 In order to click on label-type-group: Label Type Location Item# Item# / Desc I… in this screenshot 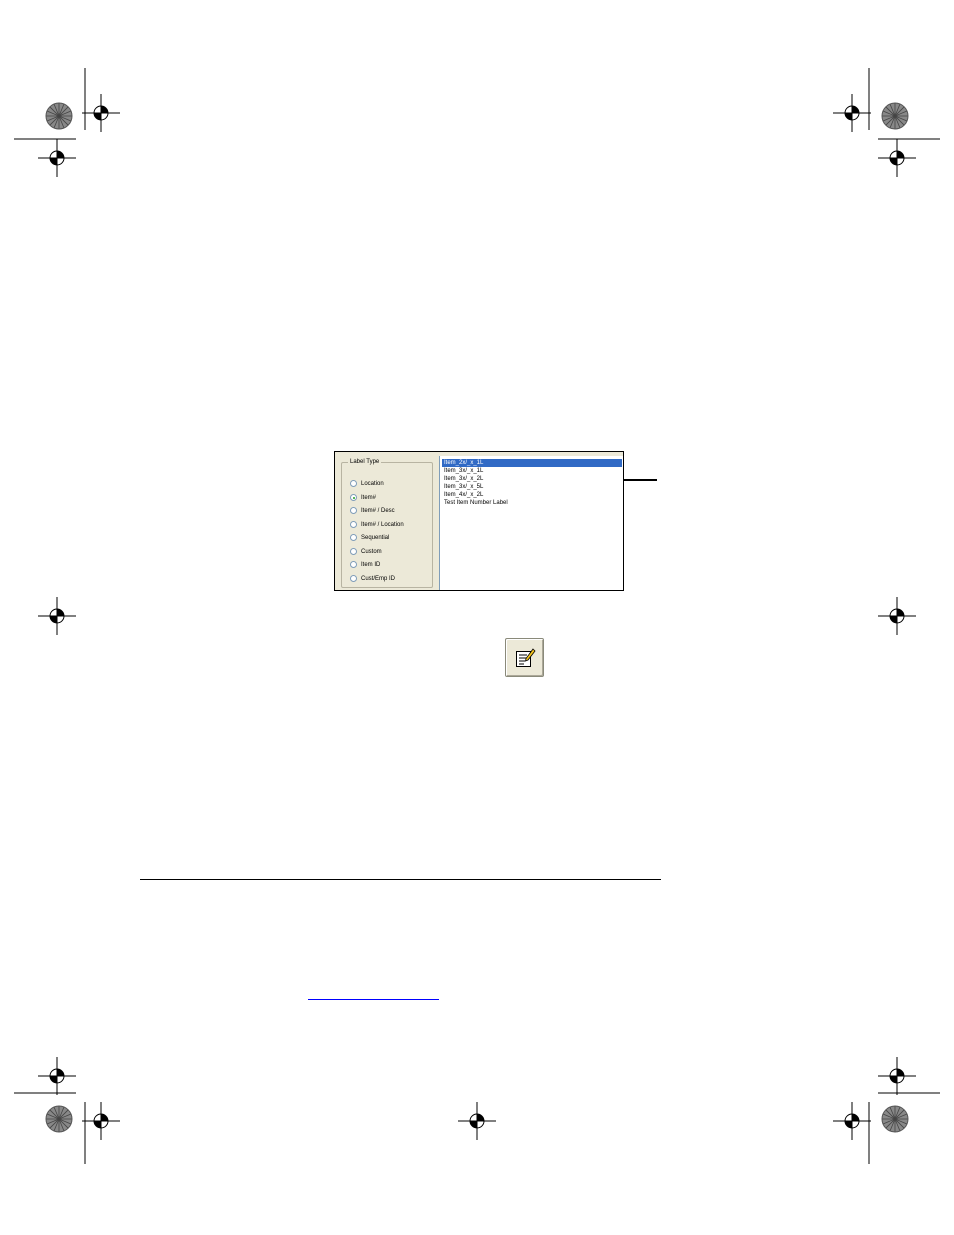, I will do `click(387, 523)`.